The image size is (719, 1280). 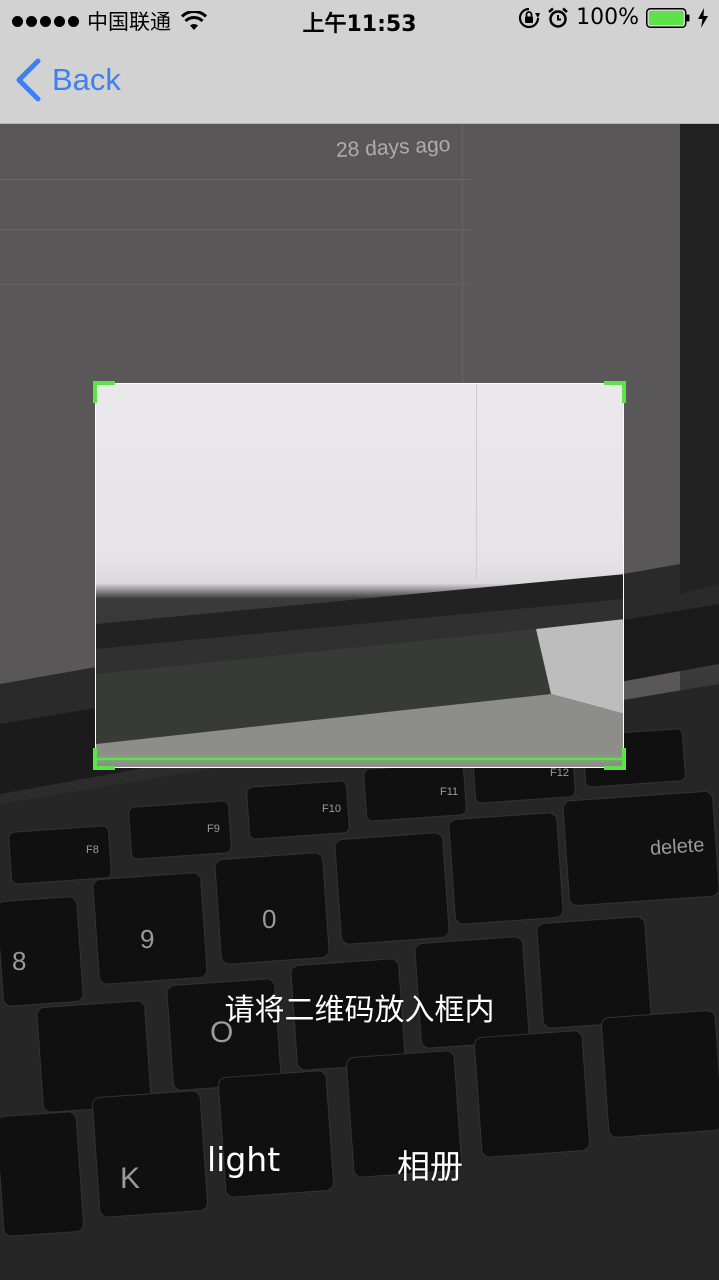 I want to click on key-label-f9: F9, so click(x=213, y=829).